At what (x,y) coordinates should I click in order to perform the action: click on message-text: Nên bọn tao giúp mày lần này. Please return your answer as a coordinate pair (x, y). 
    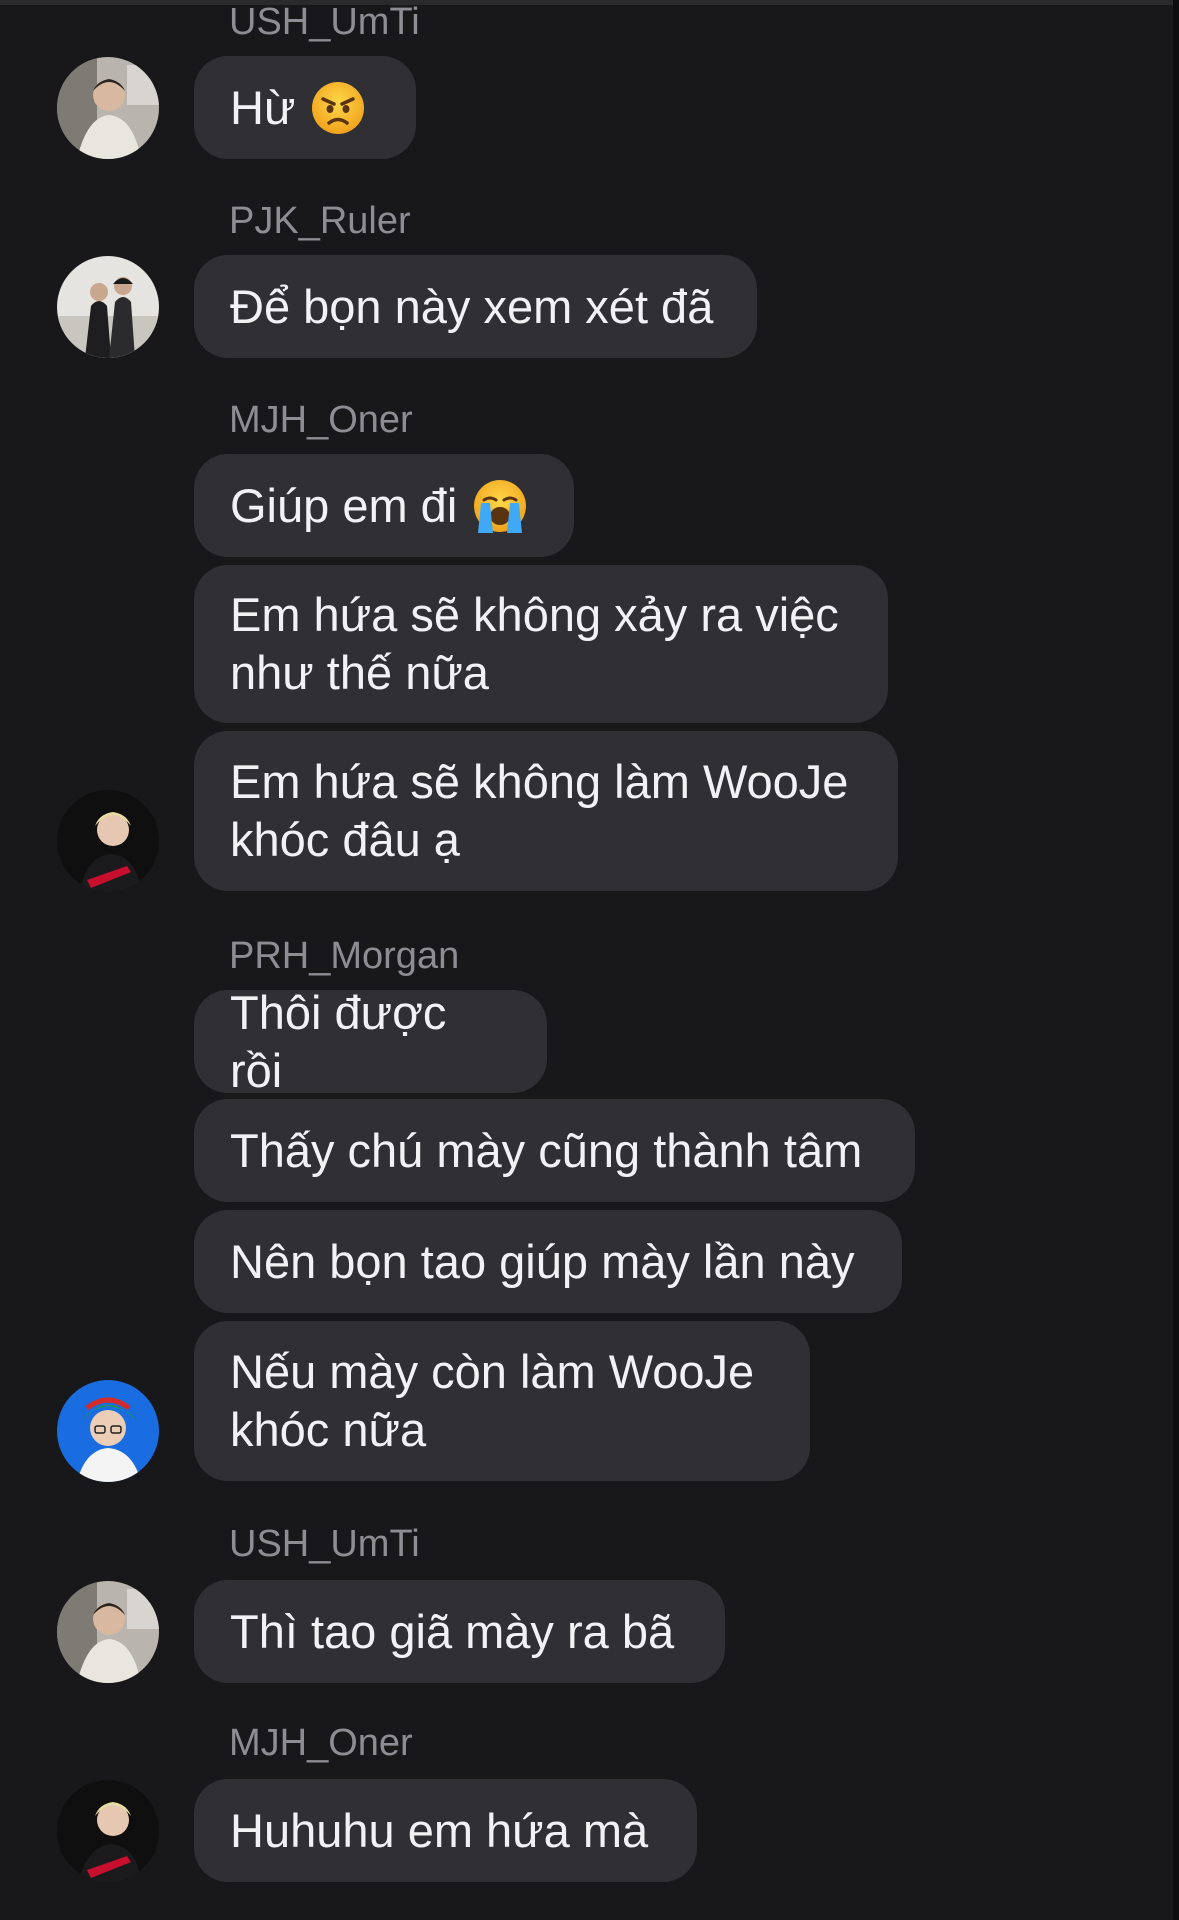
    Looking at the image, I should click on (542, 1261).